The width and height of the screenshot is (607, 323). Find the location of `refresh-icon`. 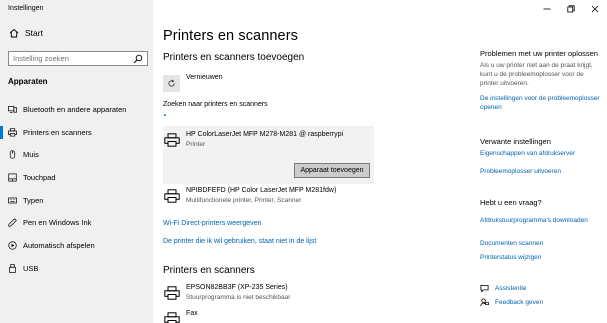

refresh-icon is located at coordinates (171, 83).